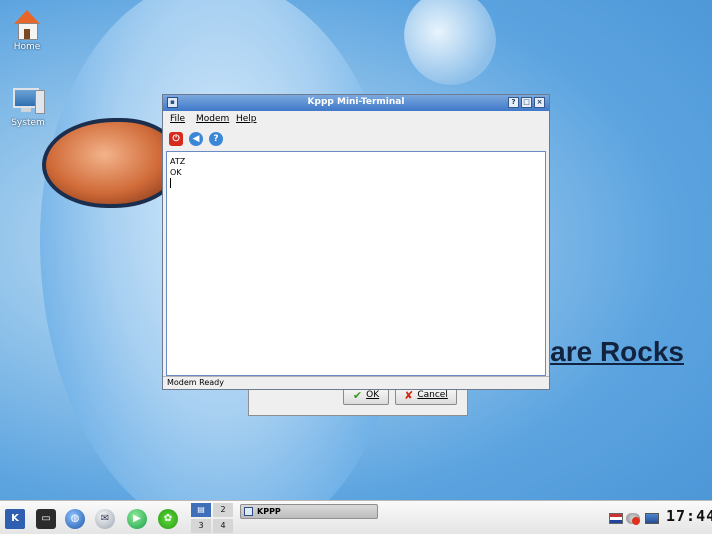 The height and width of the screenshot is (534, 712). I want to click on menu-help: Help, so click(246, 119).